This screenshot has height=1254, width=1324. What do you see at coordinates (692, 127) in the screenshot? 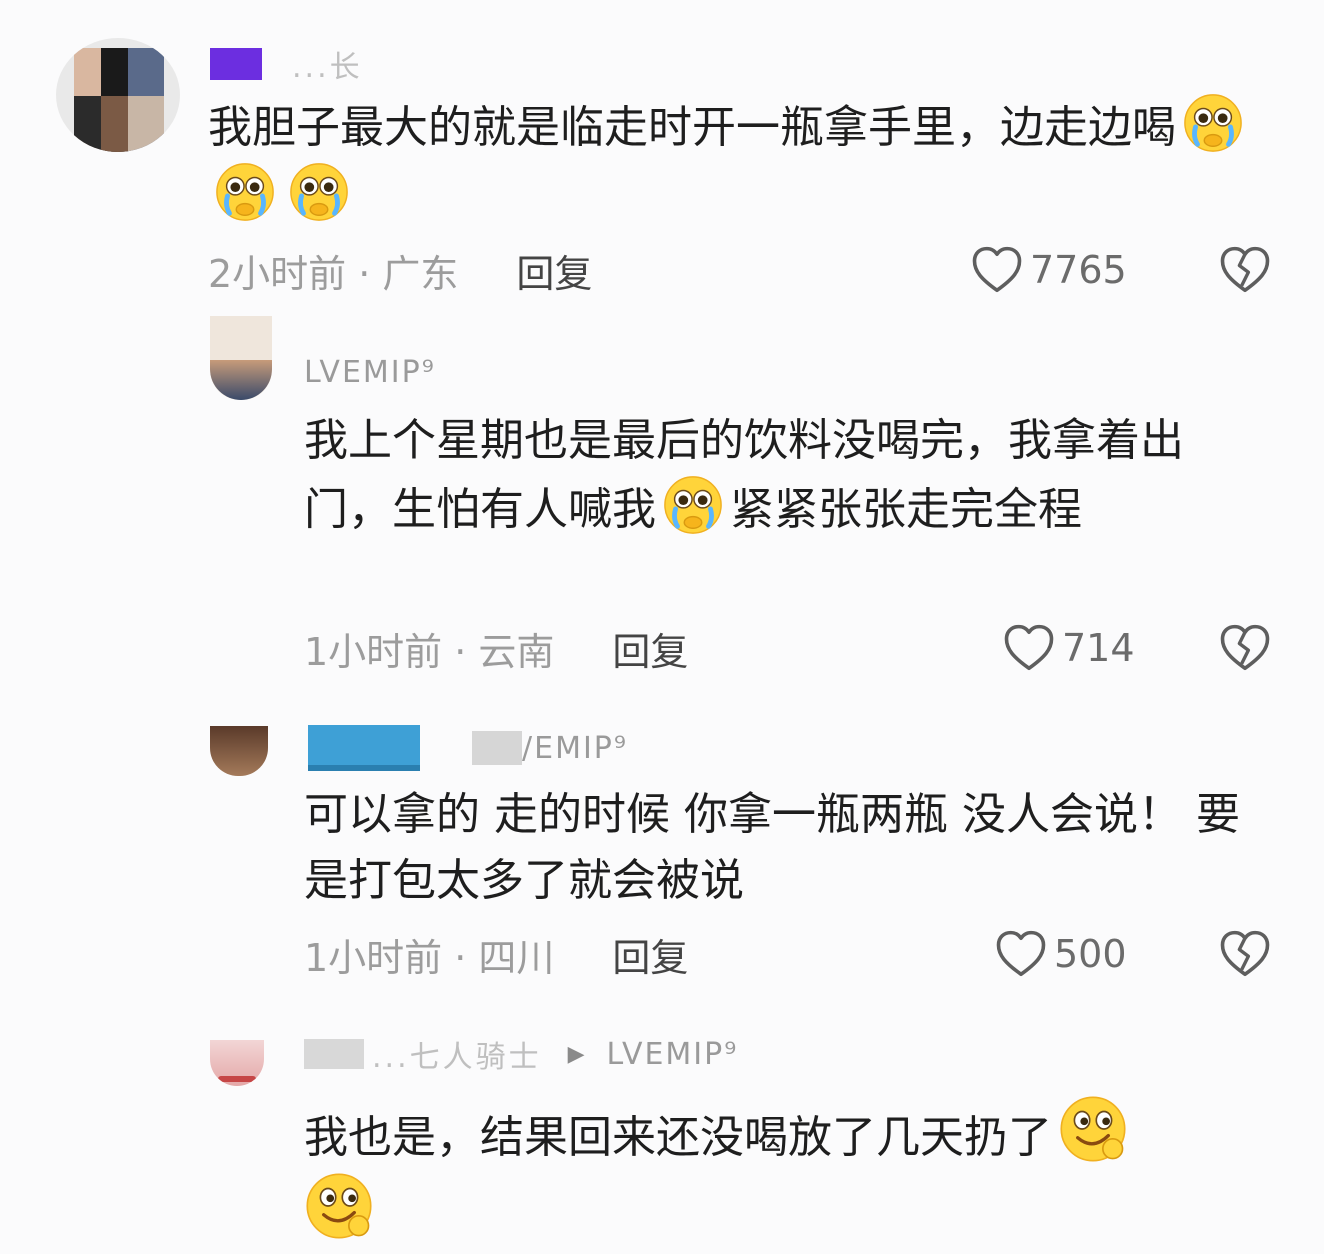
I see `comment-text-content: 我胆子最大的就是临走时开一瓶拿手里，边走边喝` at bounding box center [692, 127].